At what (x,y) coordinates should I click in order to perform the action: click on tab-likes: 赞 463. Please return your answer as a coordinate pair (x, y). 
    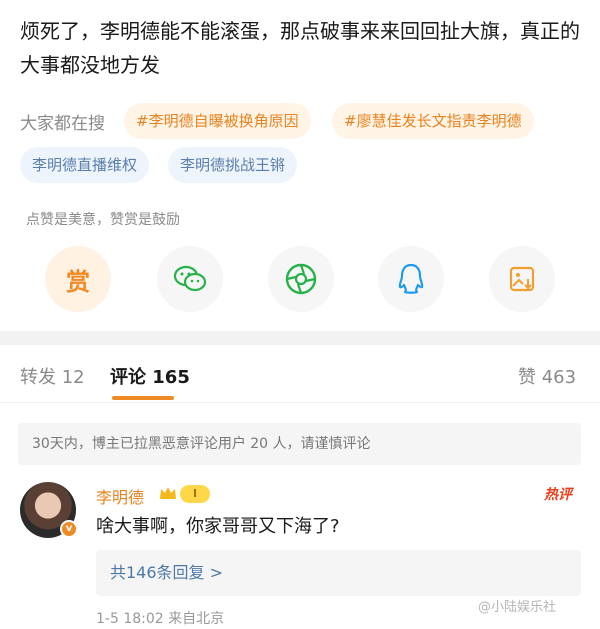
    Looking at the image, I should click on (547, 376).